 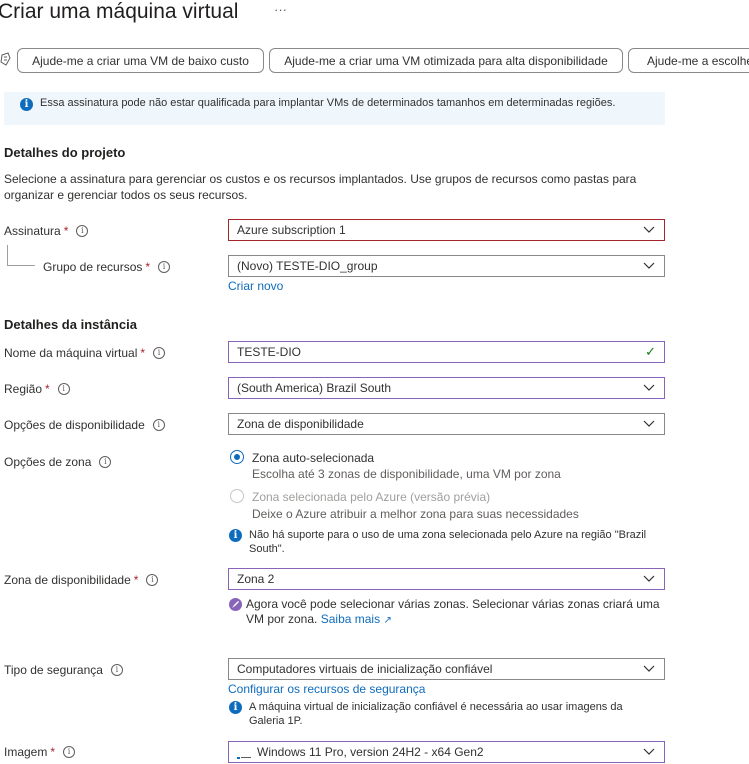 I want to click on zone-options-label: Opções de zona i, so click(x=58, y=462).